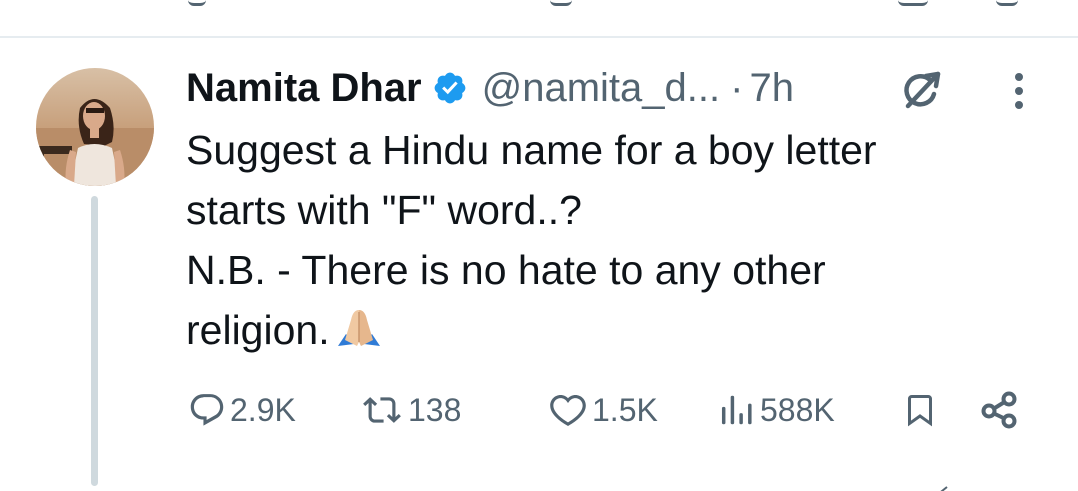 This screenshot has height=491, width=1078. I want to click on like-count: 1.5K, so click(625, 409).